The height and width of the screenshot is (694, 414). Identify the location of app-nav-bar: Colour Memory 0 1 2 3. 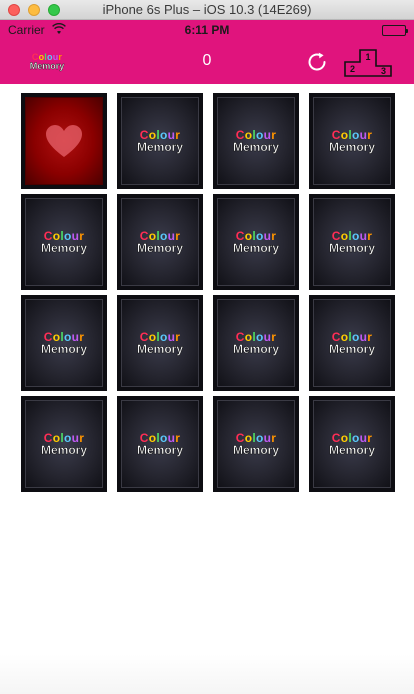
(207, 62).